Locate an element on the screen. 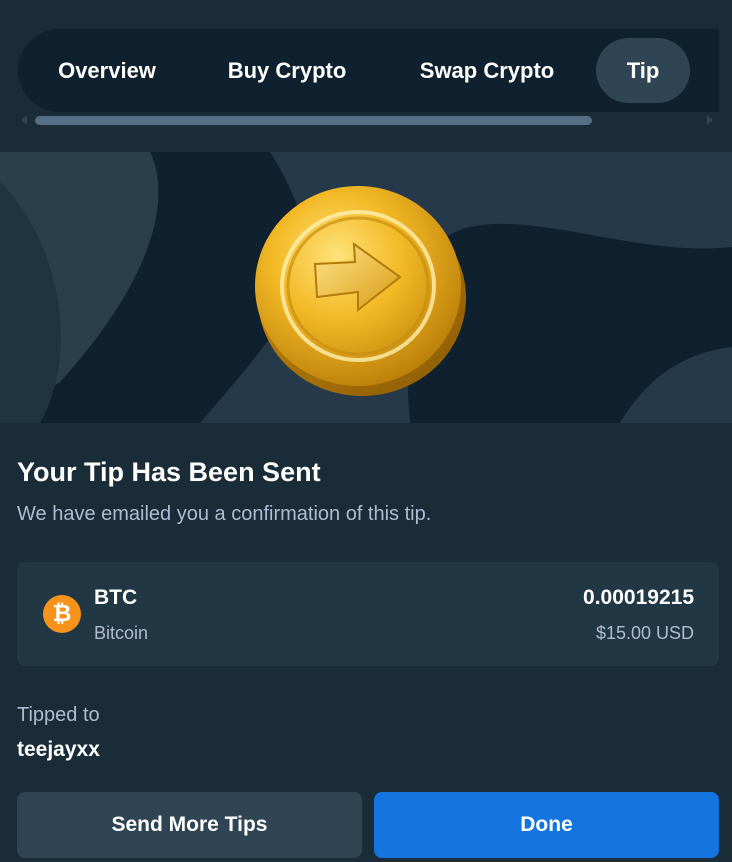 This screenshot has height=862, width=732. scroll-left-arrow-icon is located at coordinates (24, 120).